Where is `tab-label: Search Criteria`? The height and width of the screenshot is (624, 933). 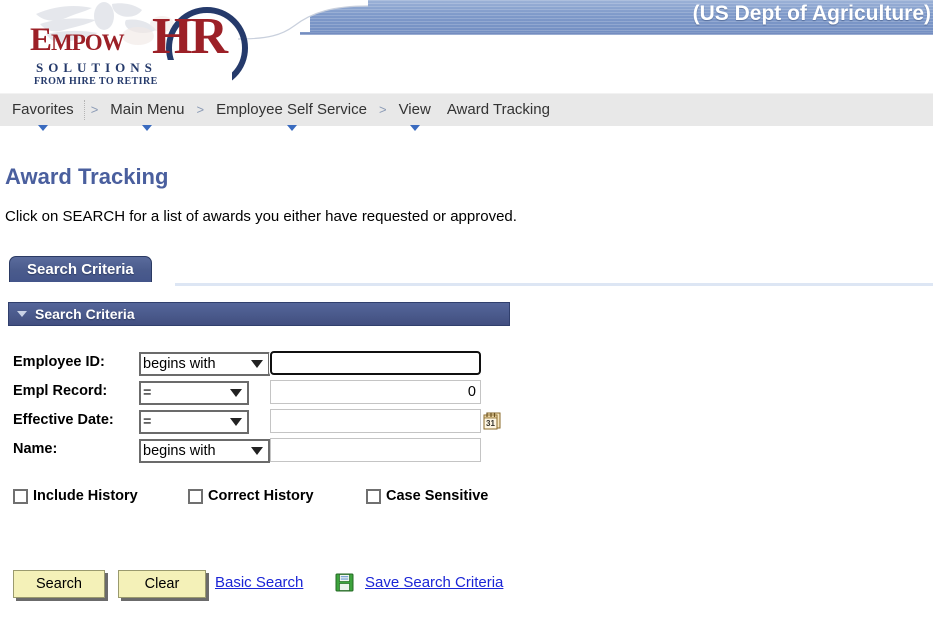 tab-label: Search Criteria is located at coordinates (80, 269).